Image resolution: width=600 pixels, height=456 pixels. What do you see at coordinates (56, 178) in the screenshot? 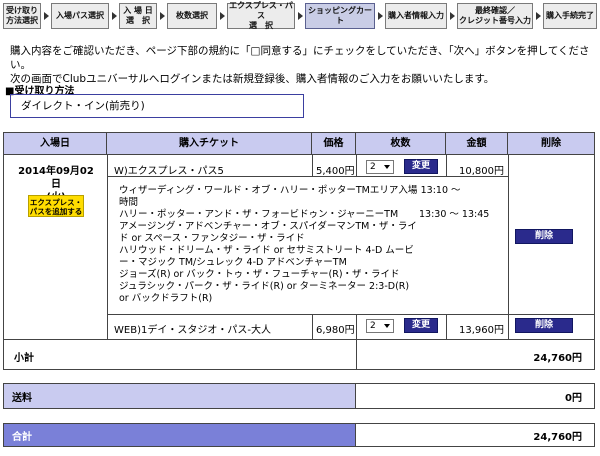
I see `visit-date-text: 2014年09月02日` at bounding box center [56, 178].